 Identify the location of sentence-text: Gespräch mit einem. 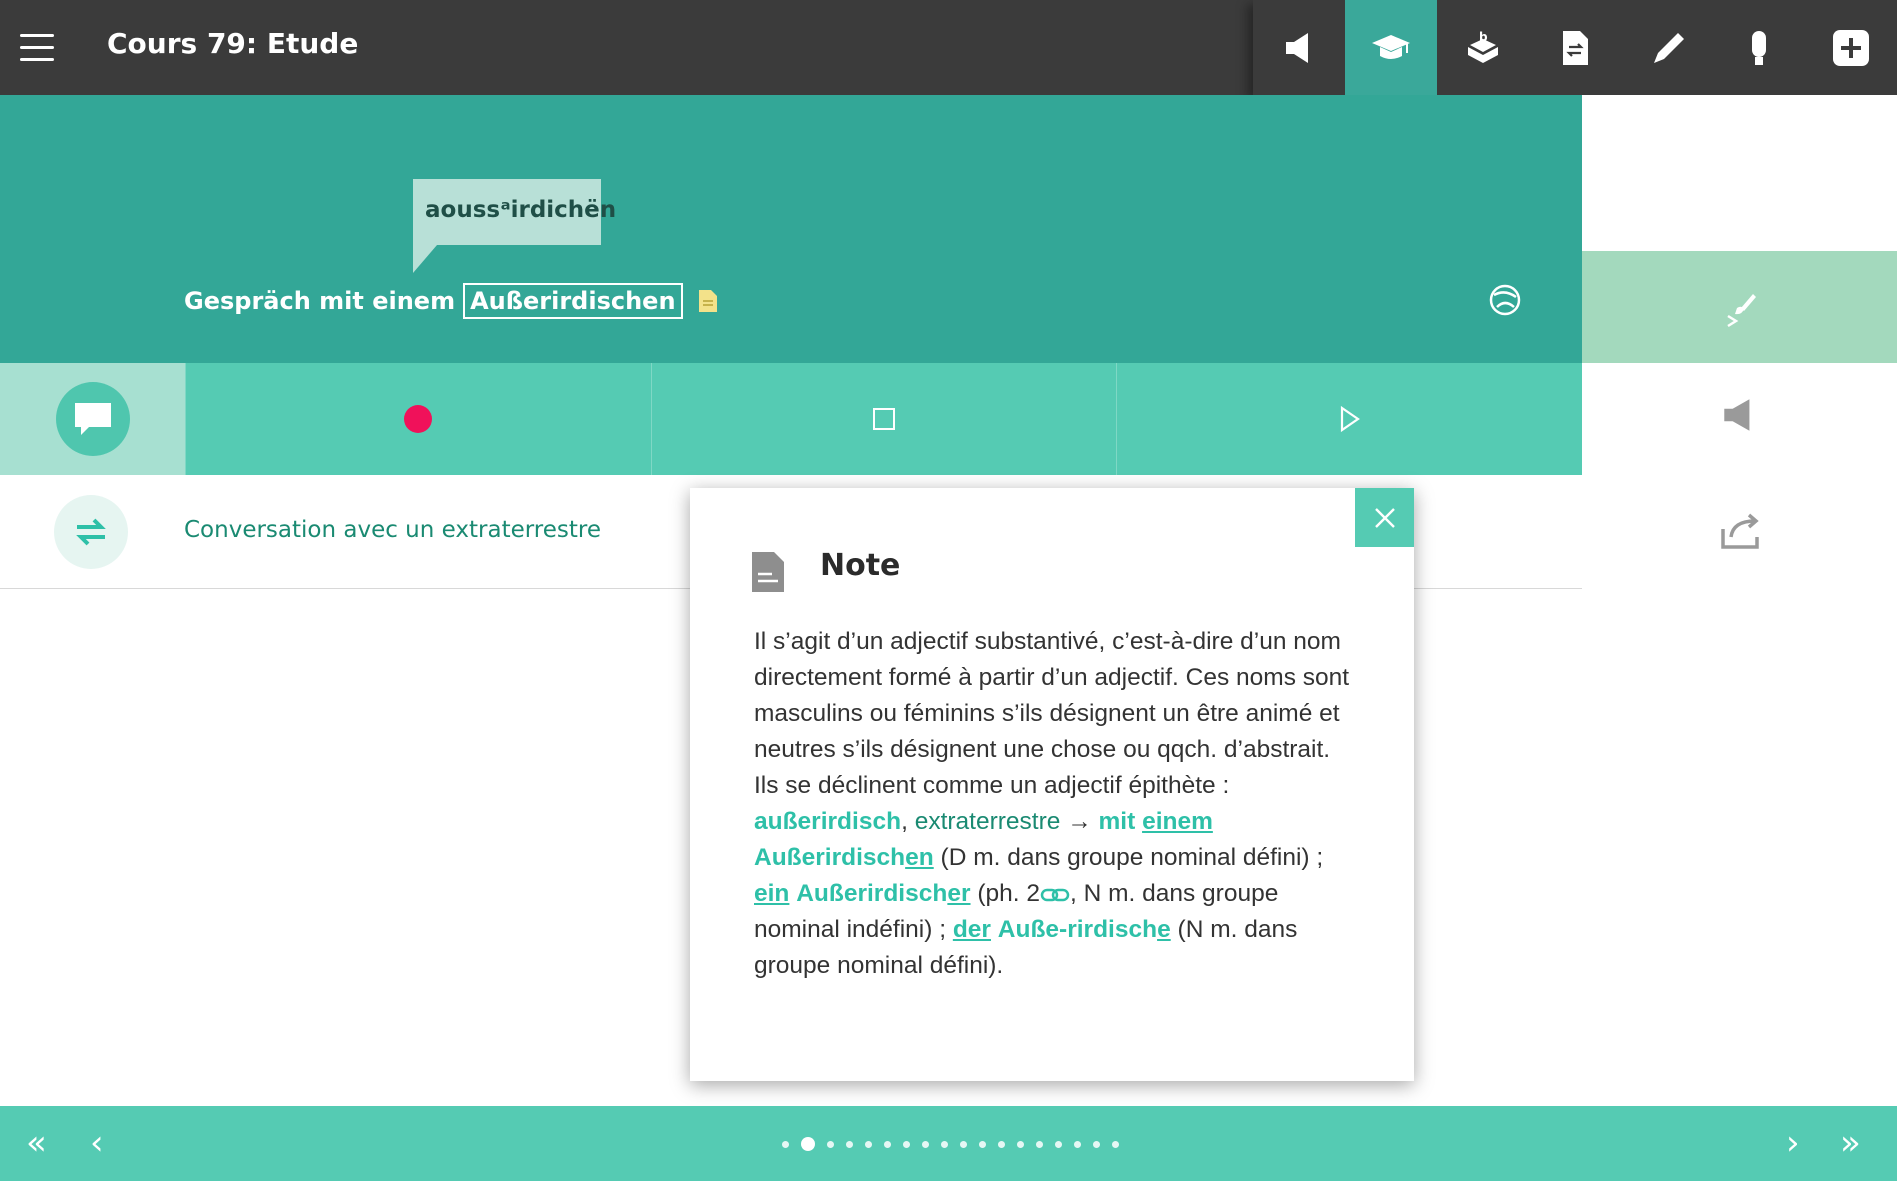
(320, 301).